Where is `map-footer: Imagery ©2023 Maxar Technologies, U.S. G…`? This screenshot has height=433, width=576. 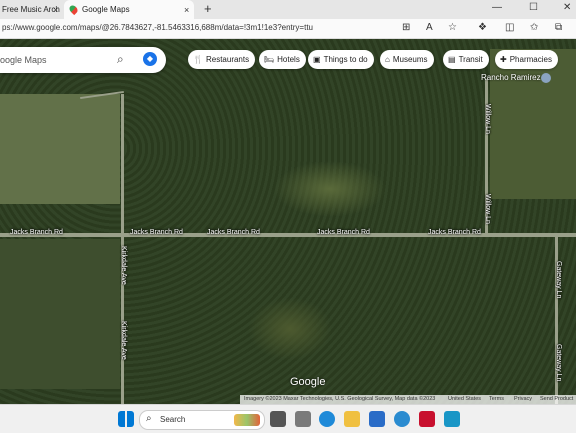
map-footer: Imagery ©2023 Maxar Technologies, U.S. G… is located at coordinates (408, 399).